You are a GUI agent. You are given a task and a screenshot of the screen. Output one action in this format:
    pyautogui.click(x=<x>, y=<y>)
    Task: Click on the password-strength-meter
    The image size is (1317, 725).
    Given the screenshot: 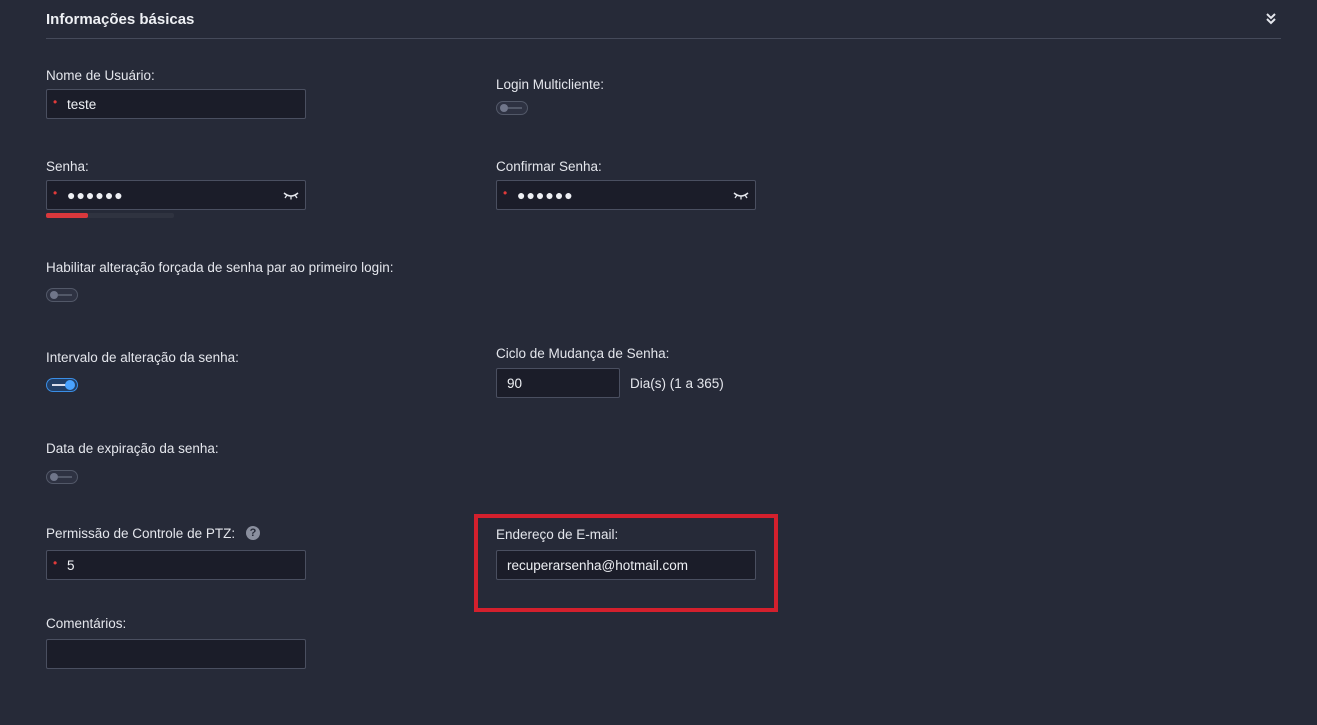 What is the action you would take?
    pyautogui.click(x=110, y=215)
    